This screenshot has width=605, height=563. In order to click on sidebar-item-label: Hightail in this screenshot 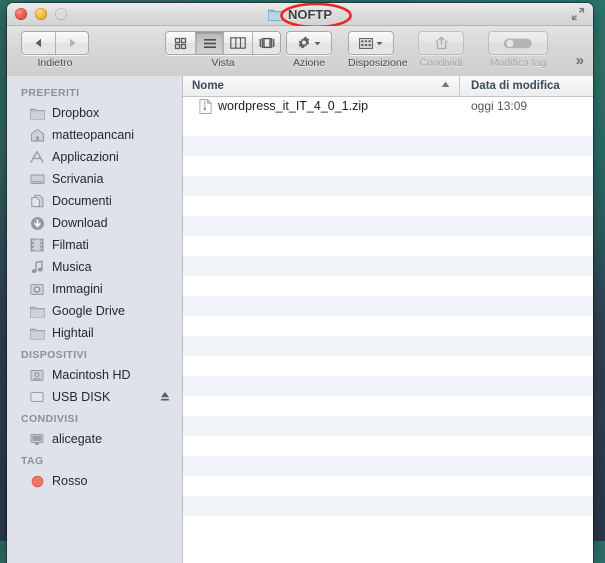, I will do `click(73, 333)`.